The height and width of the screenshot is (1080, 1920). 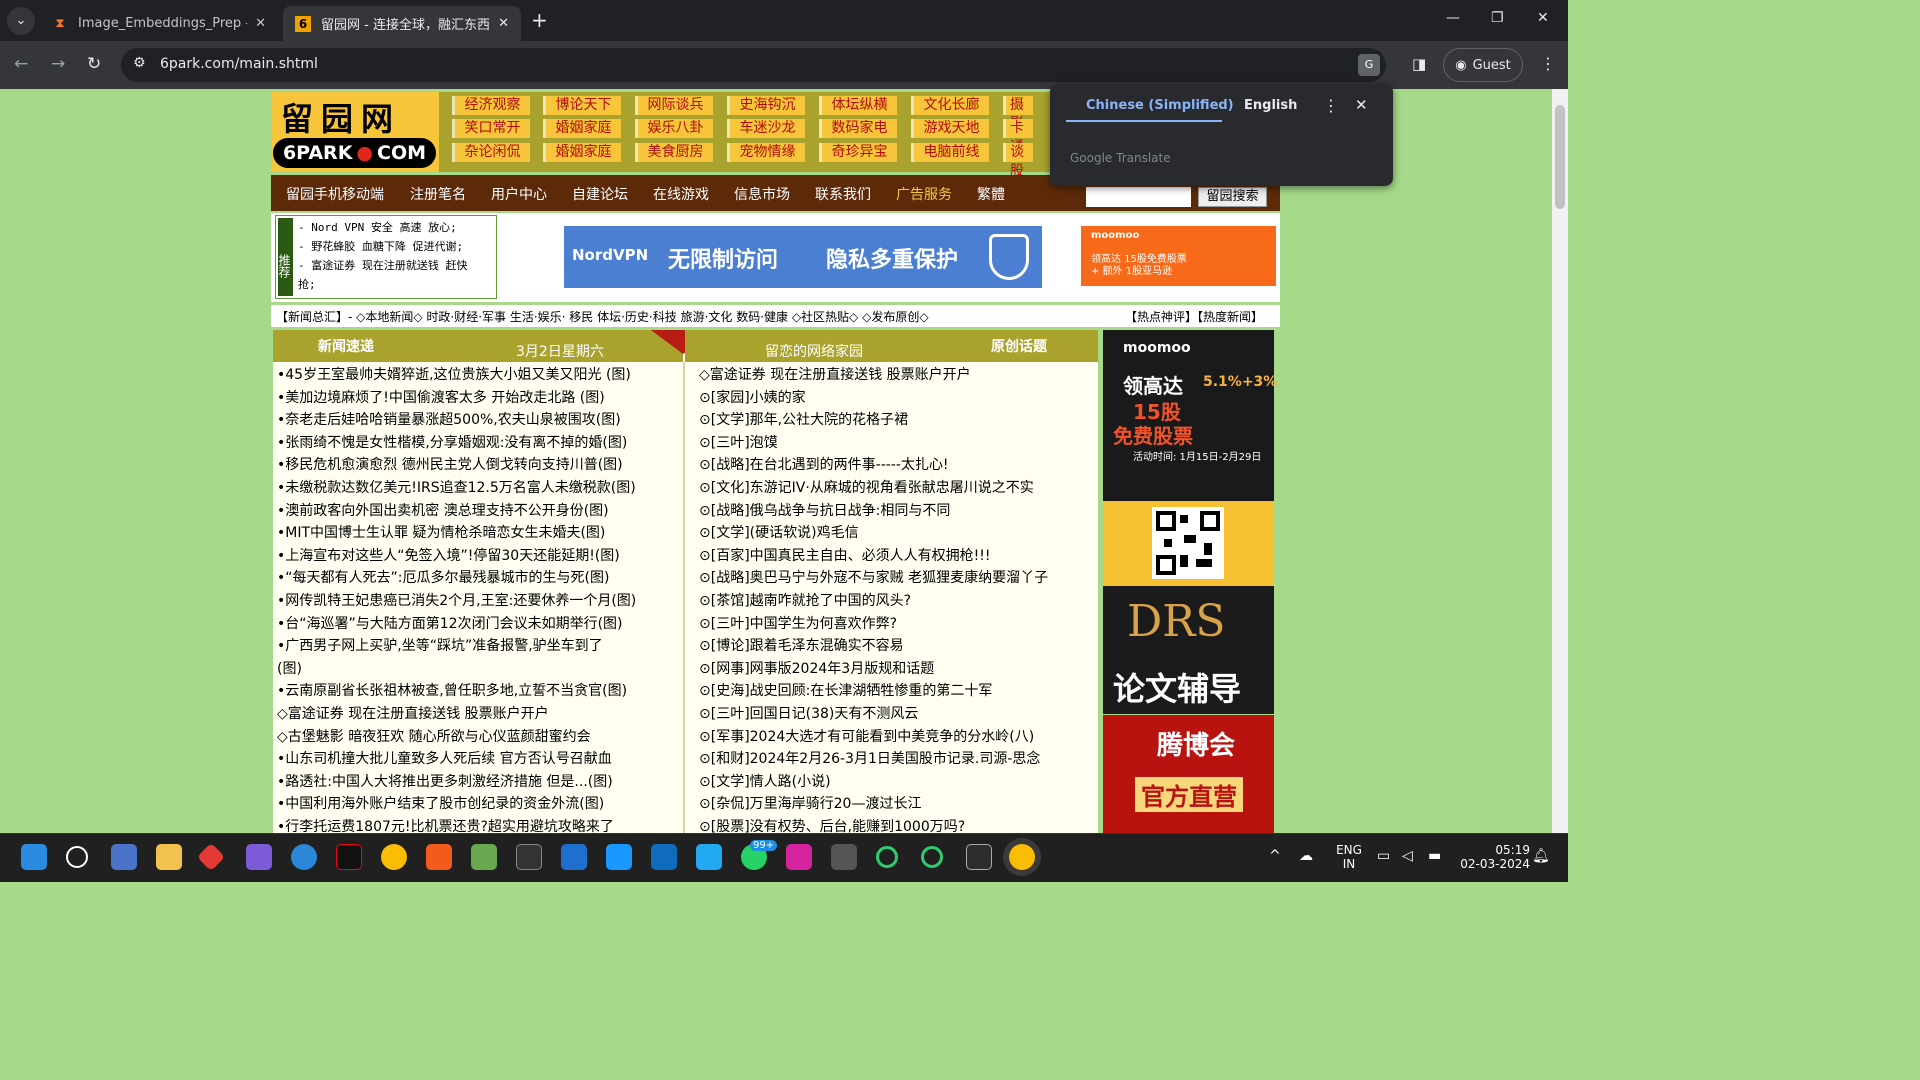 I want to click on news-link: ⊙[家园]小姨的家, so click(x=896, y=398).